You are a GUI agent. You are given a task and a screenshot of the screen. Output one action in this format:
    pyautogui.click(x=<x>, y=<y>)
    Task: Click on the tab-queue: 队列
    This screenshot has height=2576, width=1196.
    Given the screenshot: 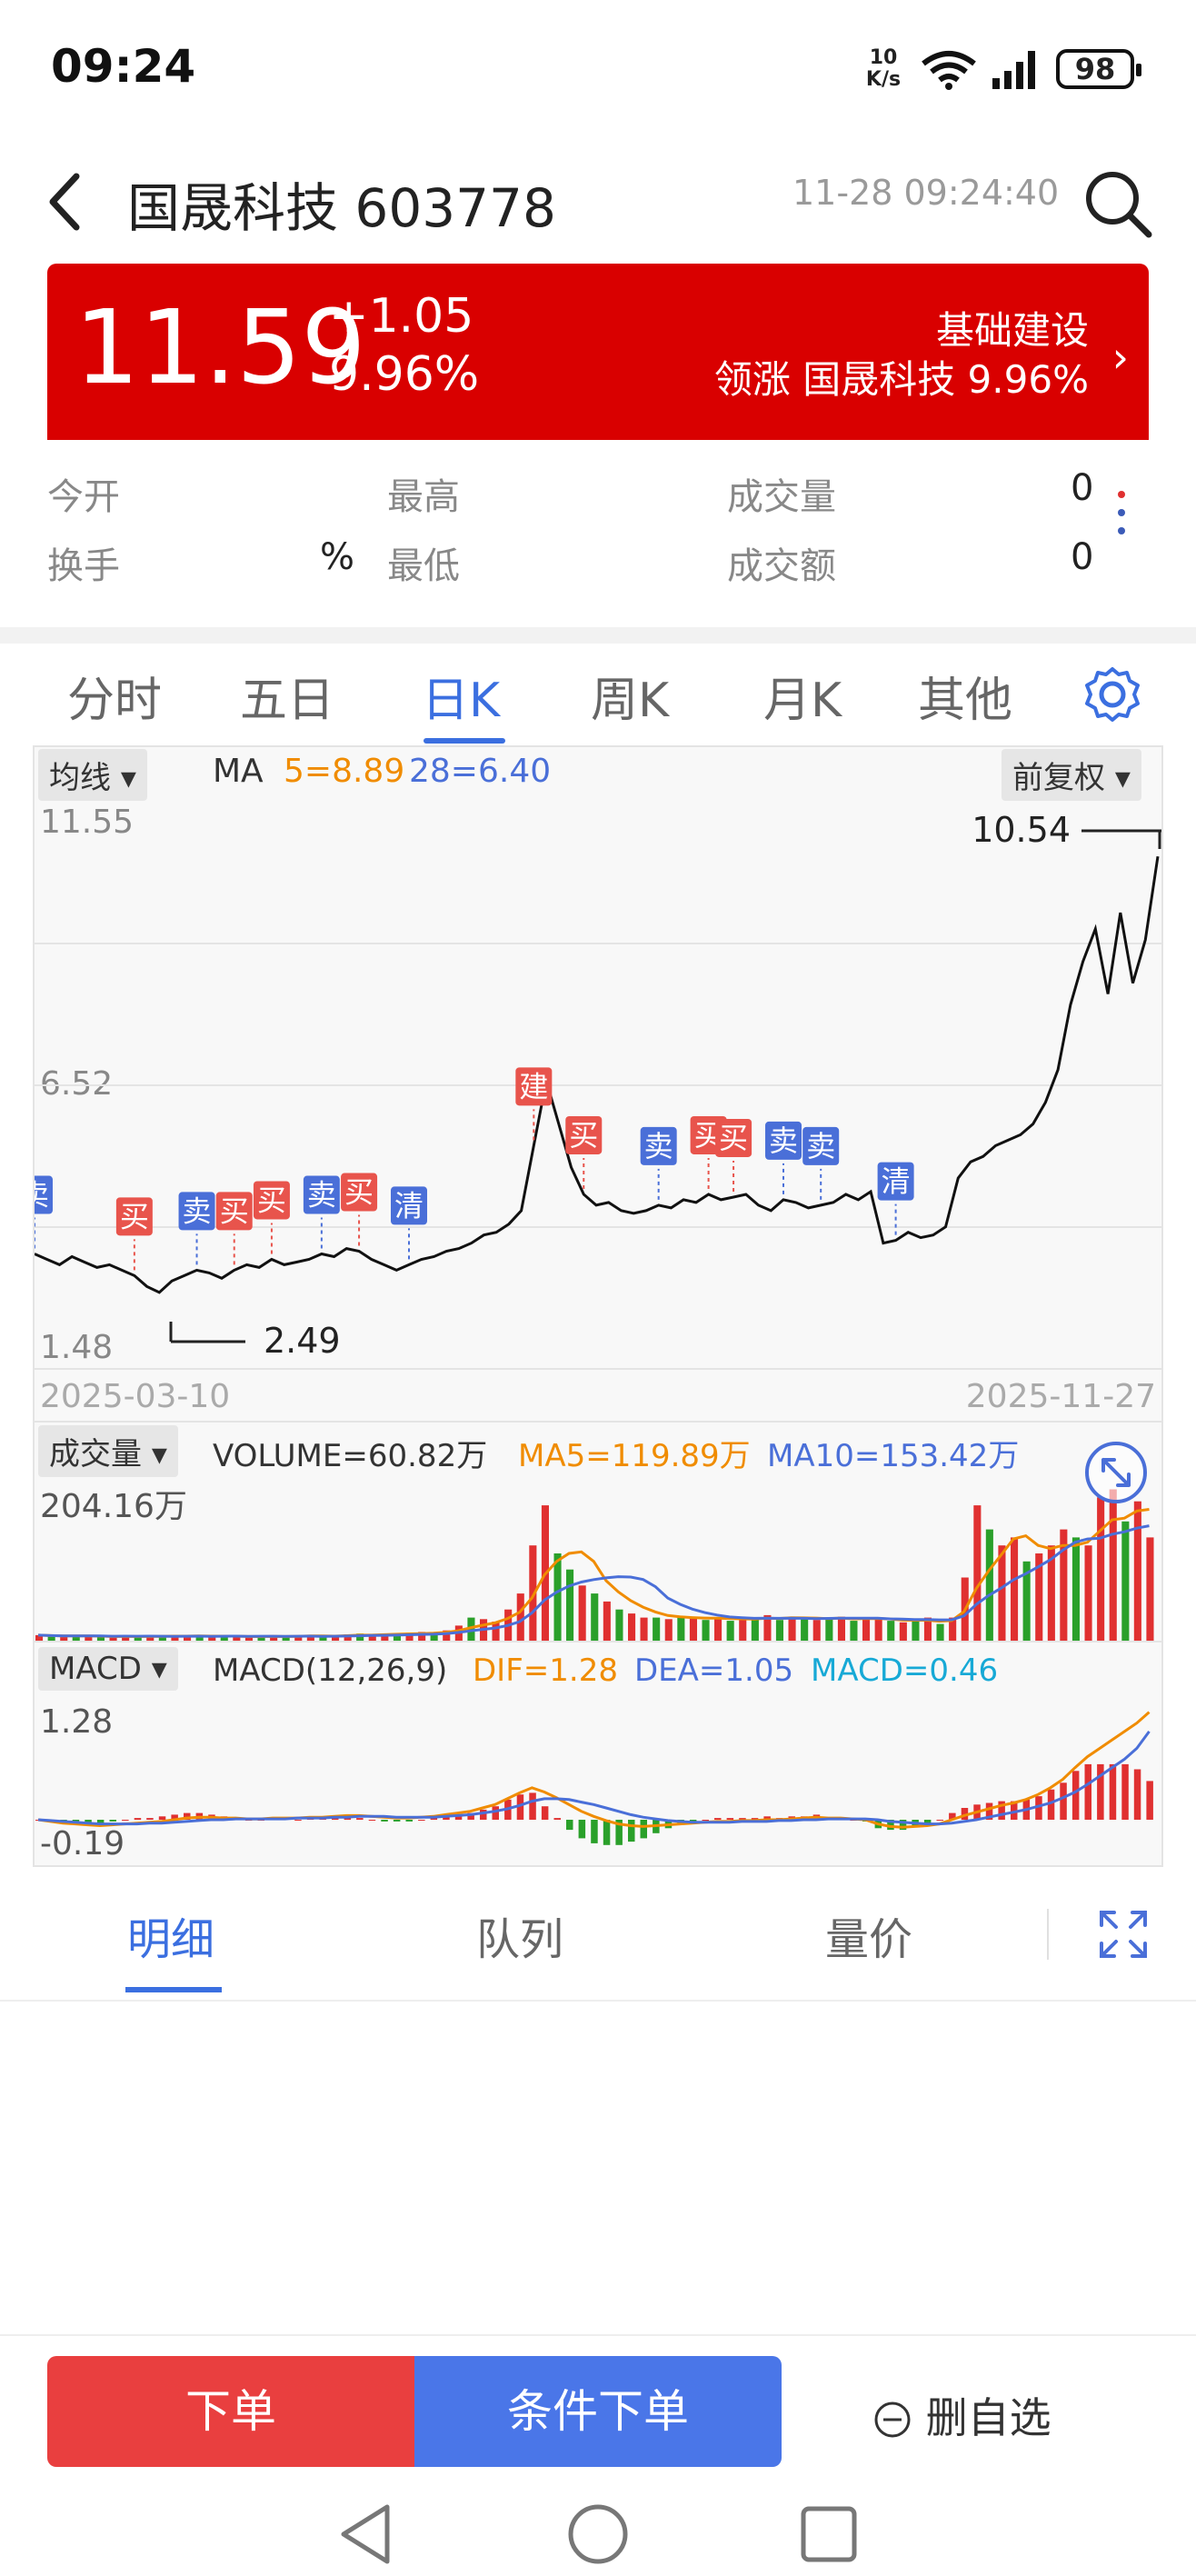 What is the action you would take?
    pyautogui.click(x=519, y=1935)
    